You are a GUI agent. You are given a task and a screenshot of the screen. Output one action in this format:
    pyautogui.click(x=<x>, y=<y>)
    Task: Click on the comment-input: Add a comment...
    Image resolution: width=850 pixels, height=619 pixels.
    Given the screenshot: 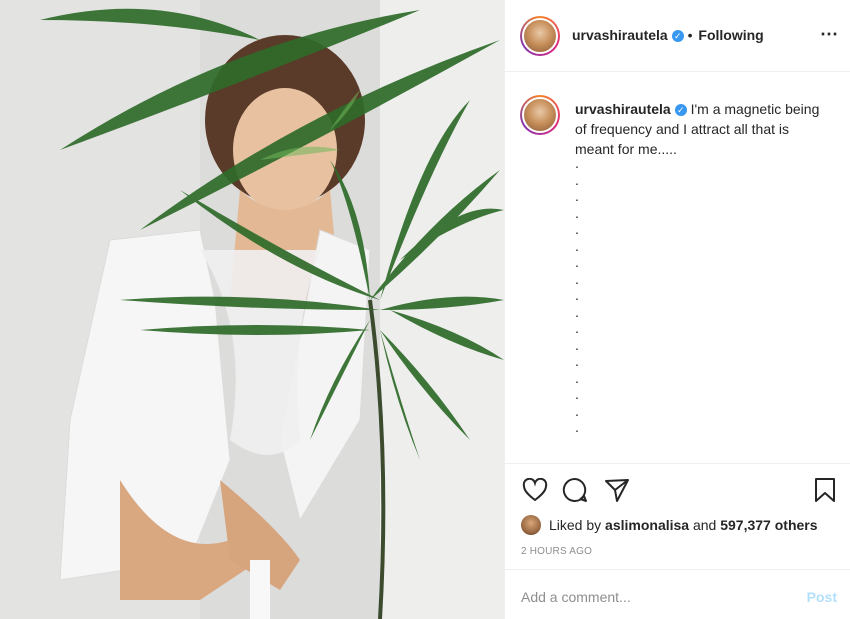 What is the action you would take?
    pyautogui.click(x=576, y=597)
    